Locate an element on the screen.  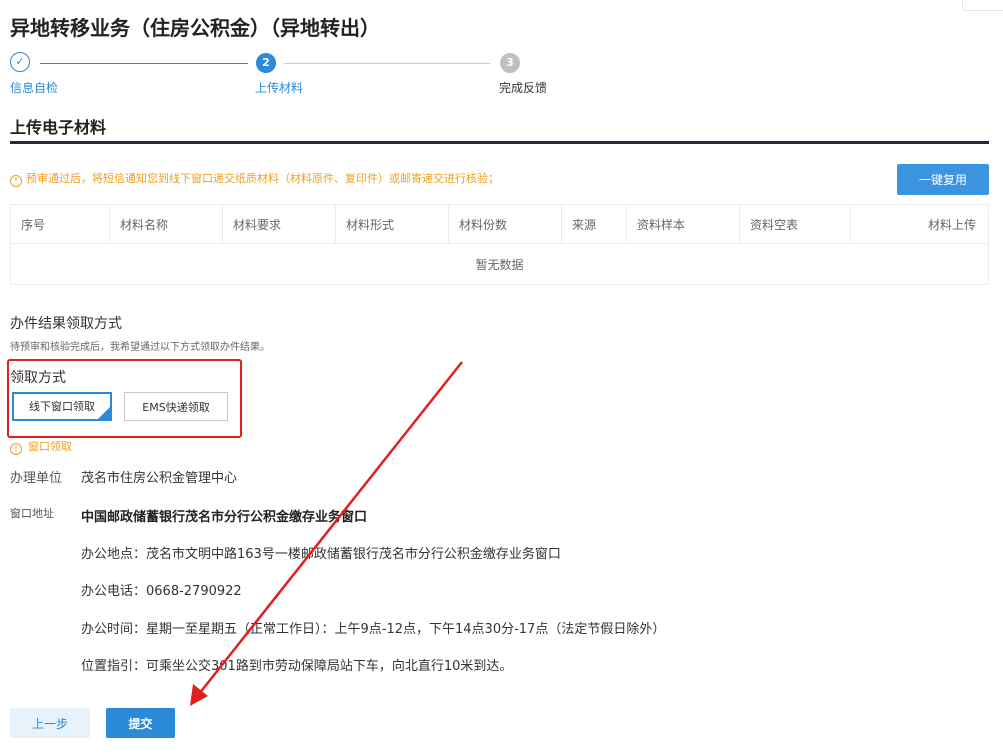
option-window-pickup: 线下窗口领取 ✓ is located at coordinates (62, 406).